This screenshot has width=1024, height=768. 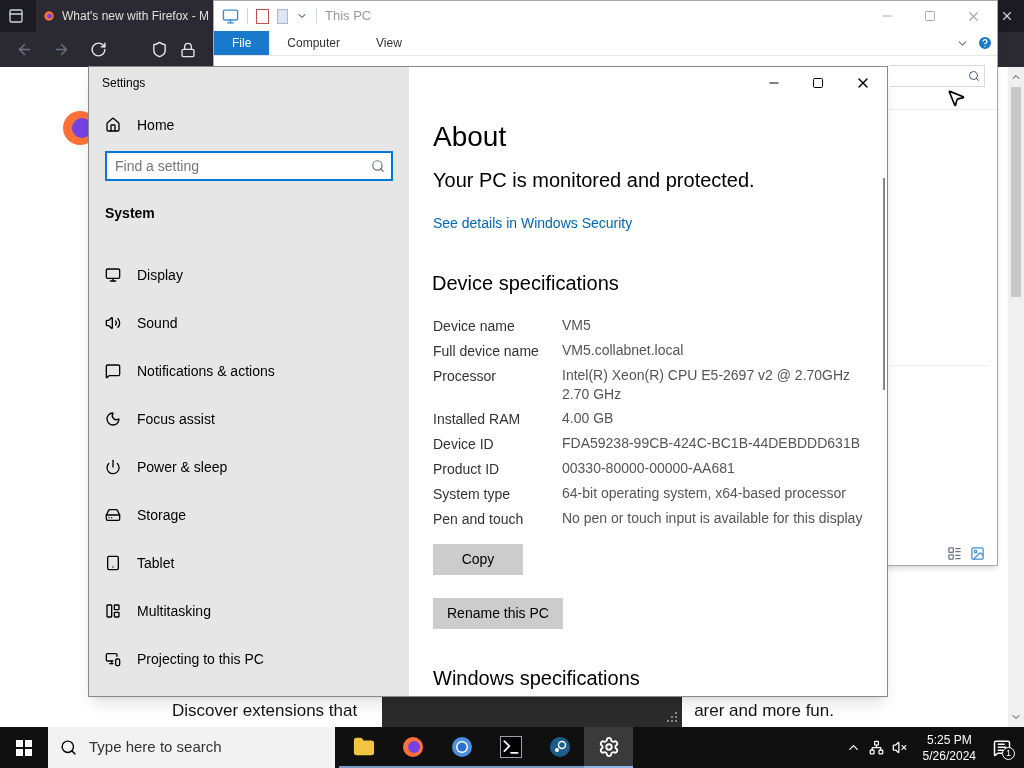 I want to click on spec-value: VM5, so click(x=576, y=325).